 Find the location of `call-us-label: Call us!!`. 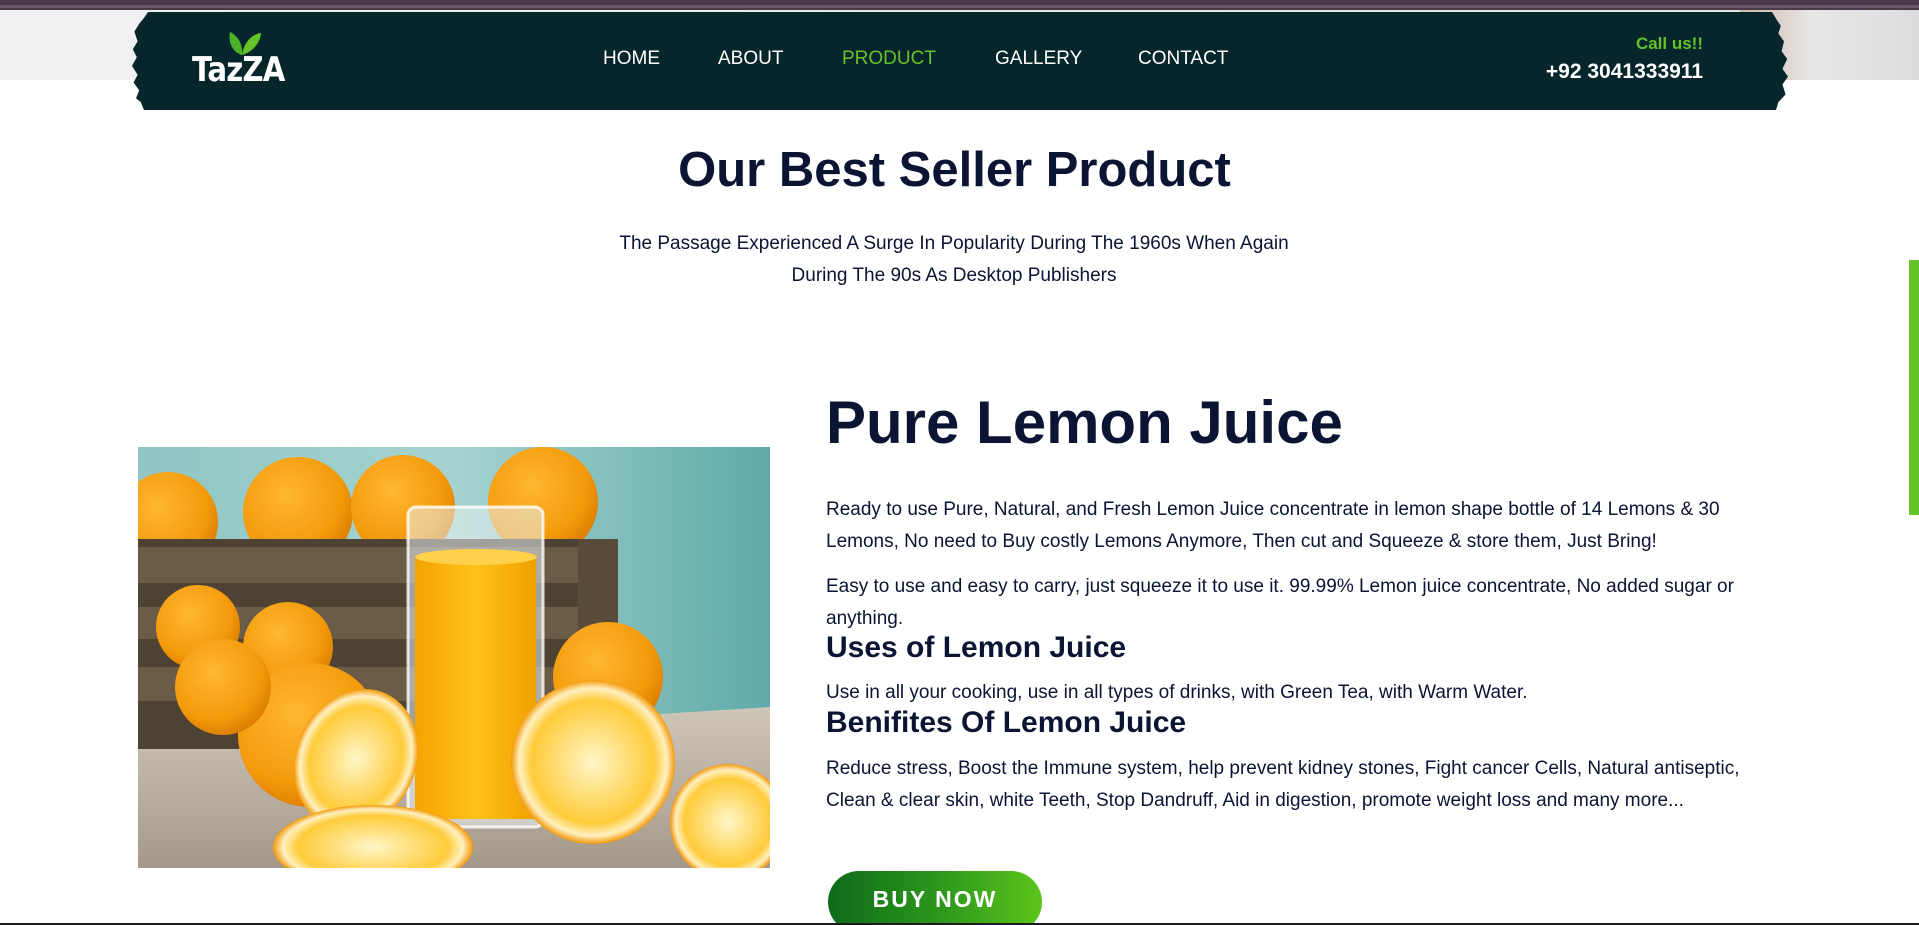

call-us-label: Call us!! is located at coordinates (1669, 43).